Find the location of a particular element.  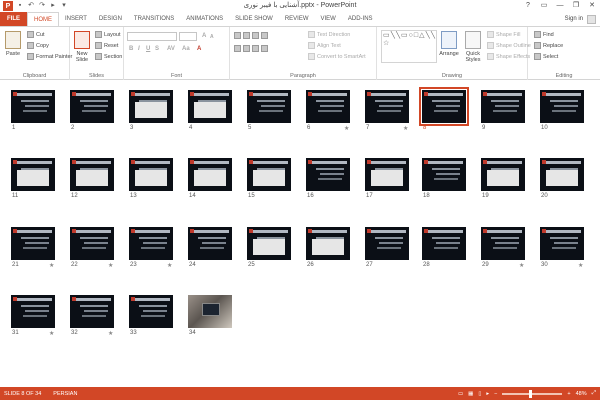

zoom-out-icon: − is located at coordinates (495, 394).